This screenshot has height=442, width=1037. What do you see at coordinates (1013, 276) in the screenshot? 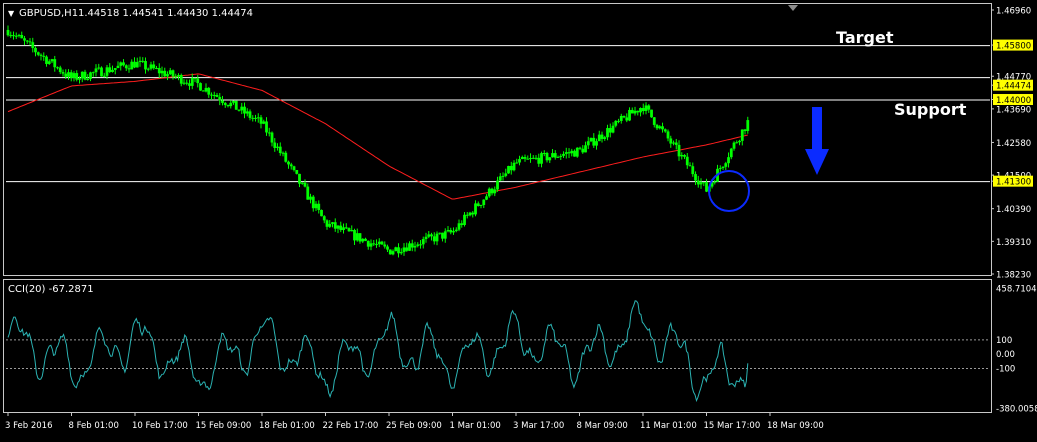
I see `svg-text: 1.38230` at bounding box center [1013, 276].